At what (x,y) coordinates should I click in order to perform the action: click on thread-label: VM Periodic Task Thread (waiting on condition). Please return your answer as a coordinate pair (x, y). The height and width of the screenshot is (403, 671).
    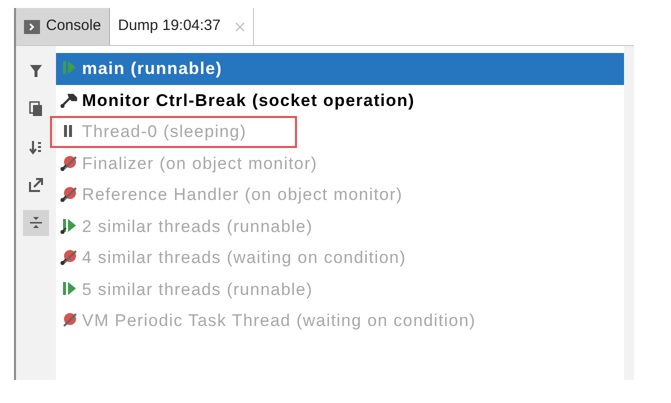
    Looking at the image, I should click on (279, 321).